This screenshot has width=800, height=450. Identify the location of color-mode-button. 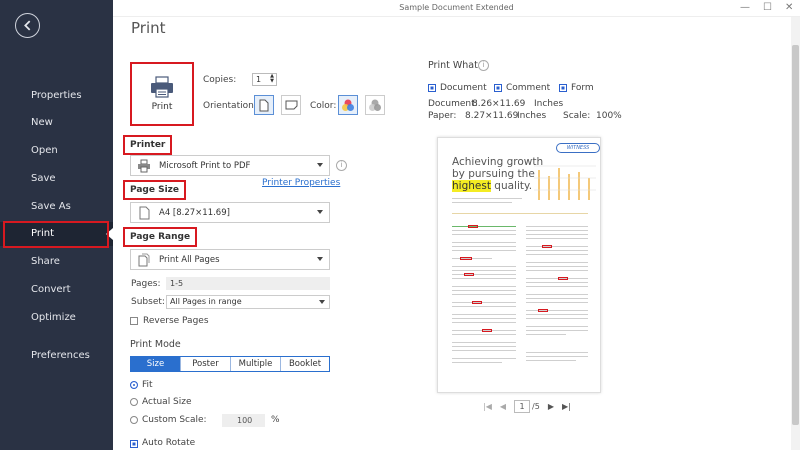
(348, 105).